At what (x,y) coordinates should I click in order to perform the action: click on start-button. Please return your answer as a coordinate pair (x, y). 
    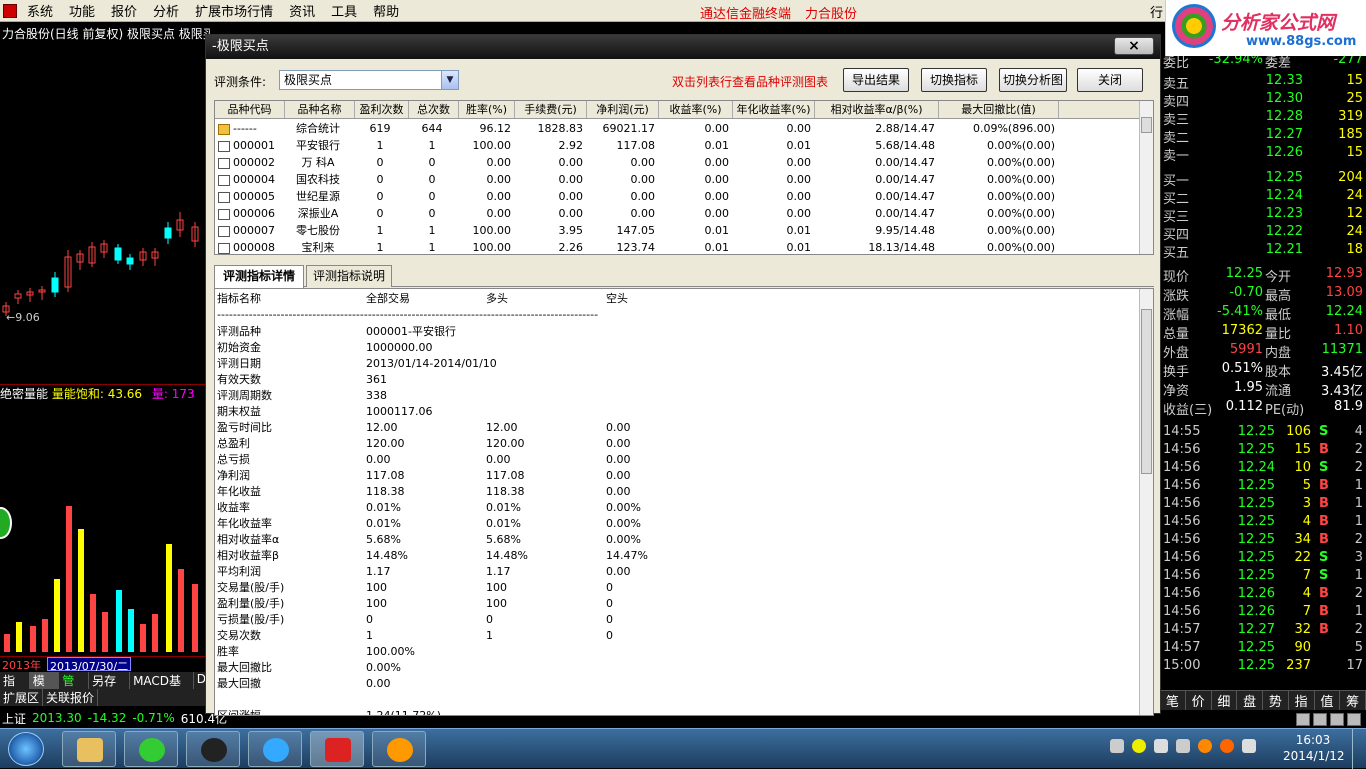
    Looking at the image, I should click on (26, 749).